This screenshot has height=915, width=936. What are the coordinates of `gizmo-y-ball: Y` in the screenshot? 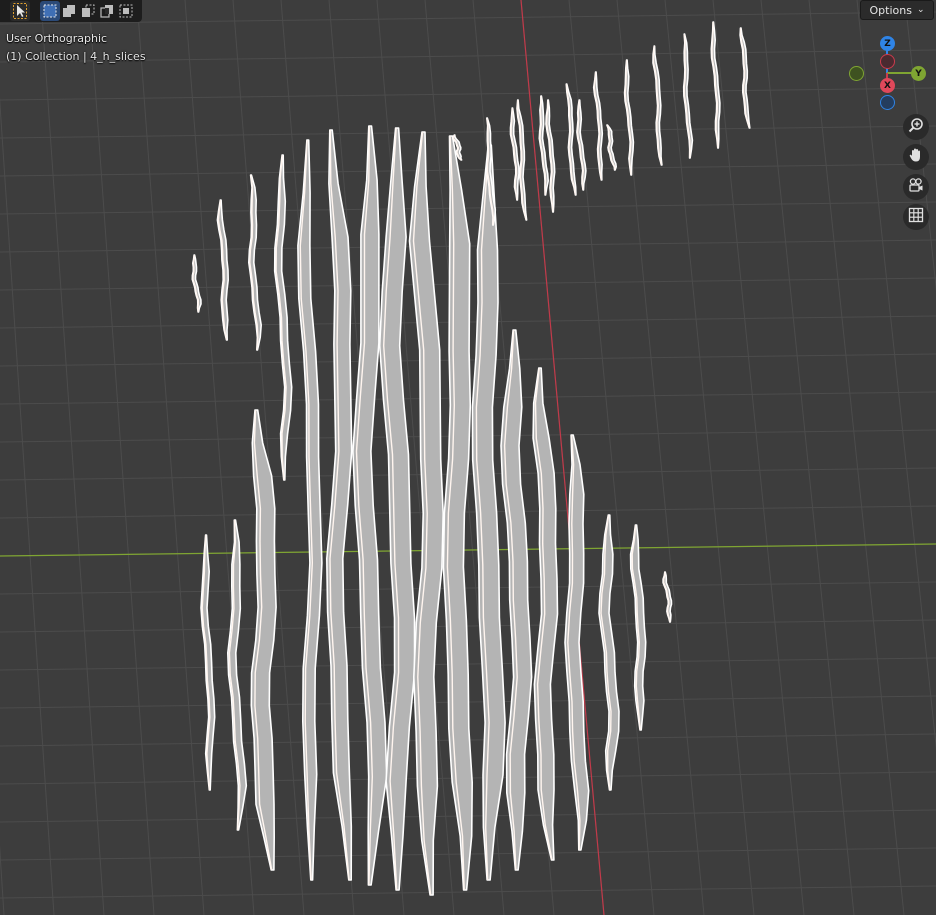 It's located at (918, 73).